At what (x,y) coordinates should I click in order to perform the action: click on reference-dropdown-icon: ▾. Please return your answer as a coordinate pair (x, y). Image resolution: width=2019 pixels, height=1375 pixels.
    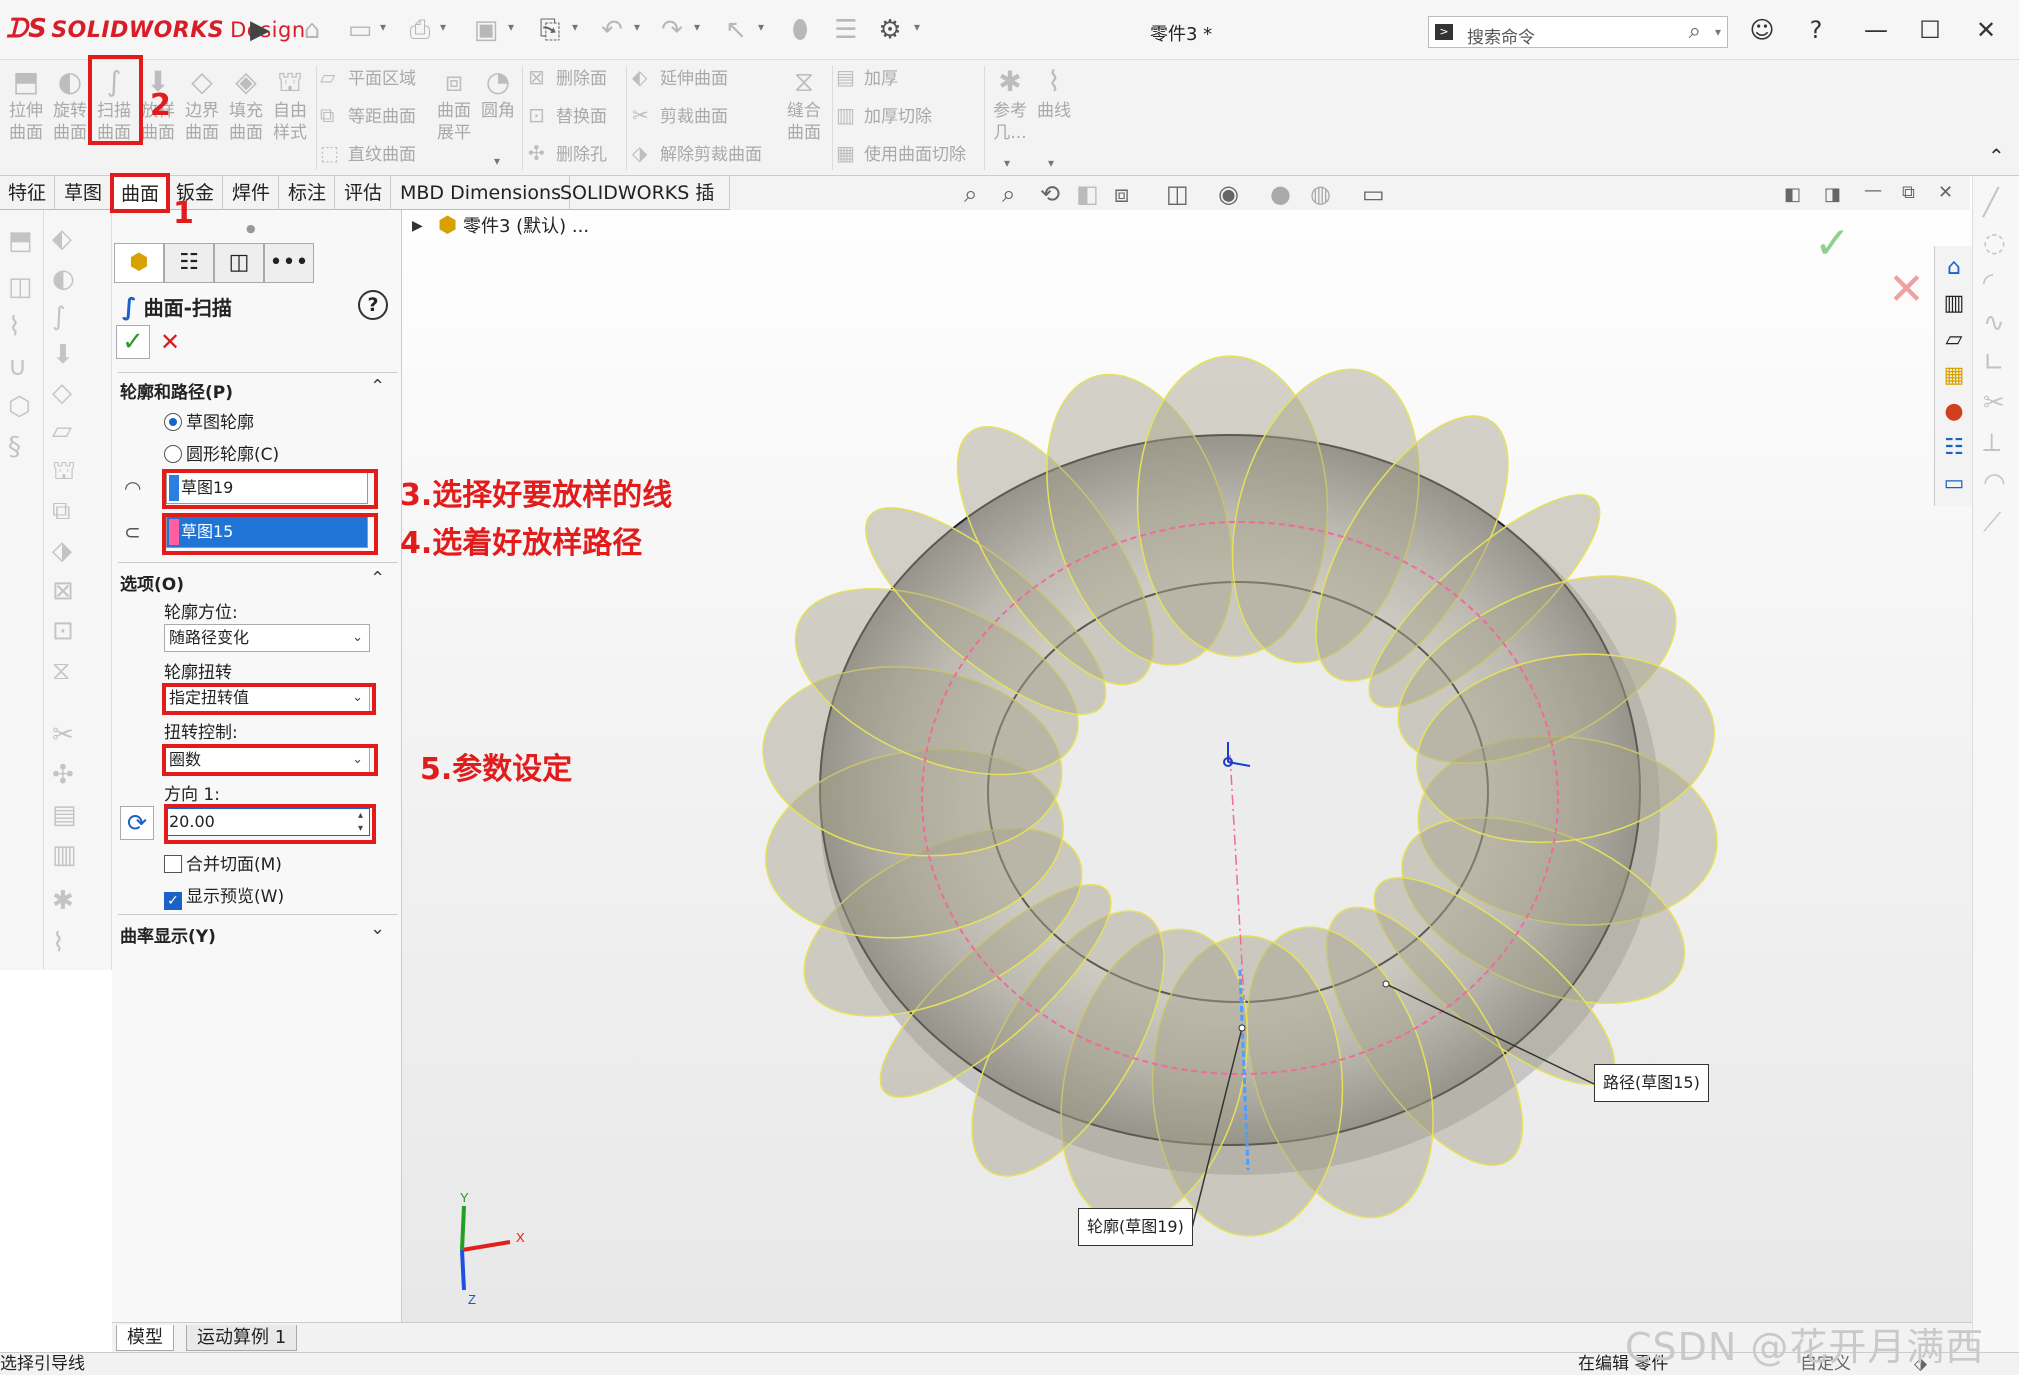
    Looking at the image, I should click on (1007, 163).